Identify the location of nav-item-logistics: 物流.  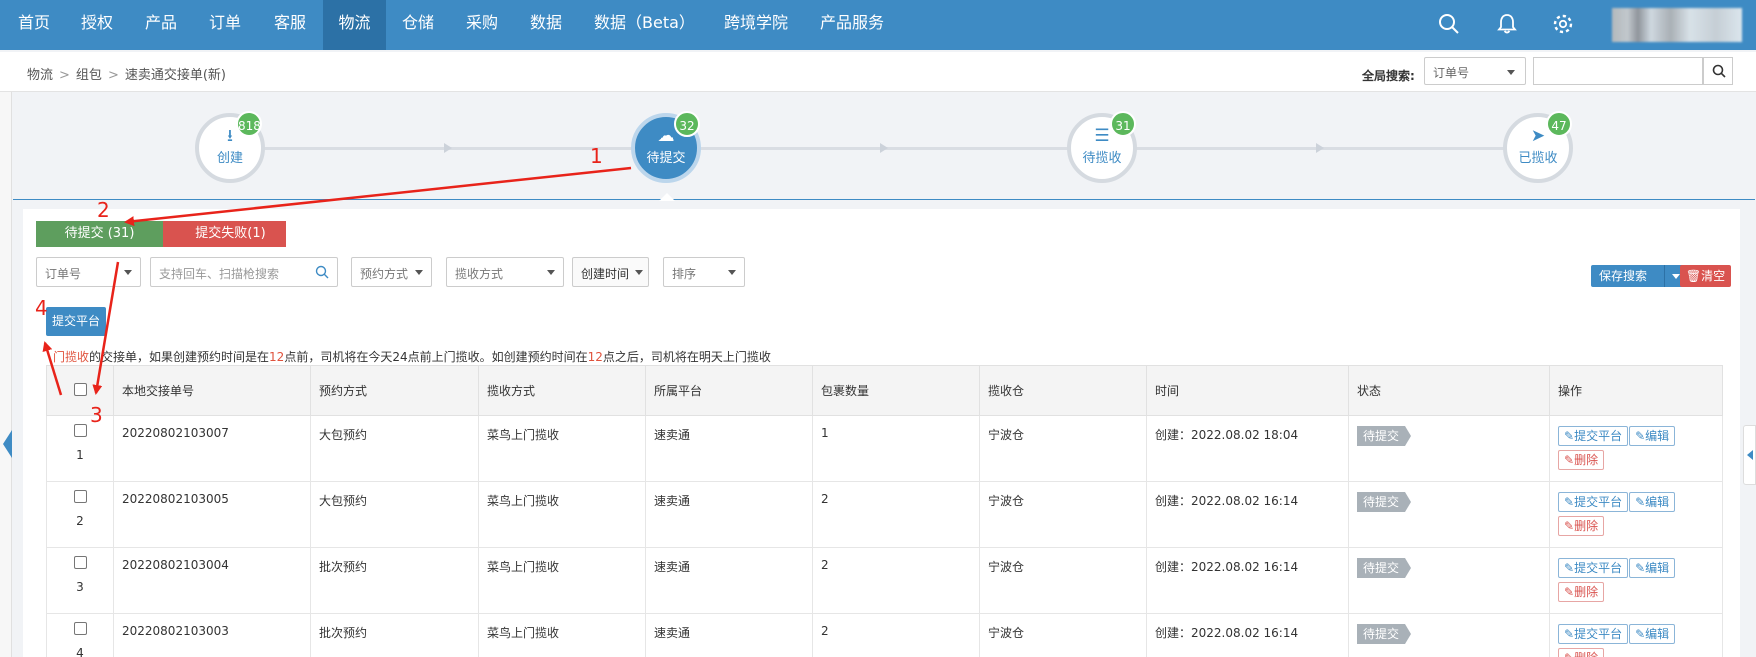
(354, 25).